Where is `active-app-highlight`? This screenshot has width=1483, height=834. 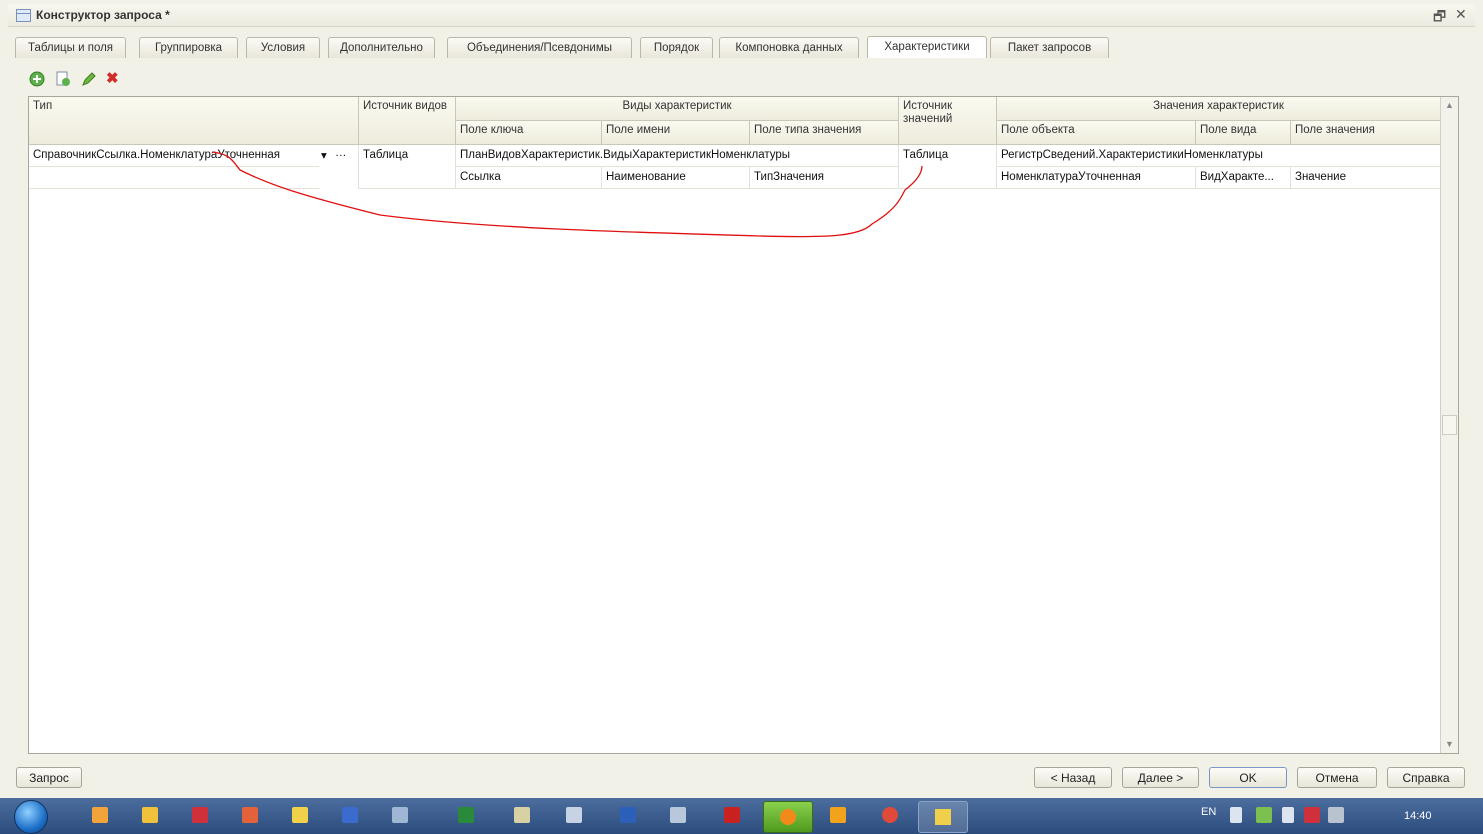
active-app-highlight is located at coordinates (788, 817).